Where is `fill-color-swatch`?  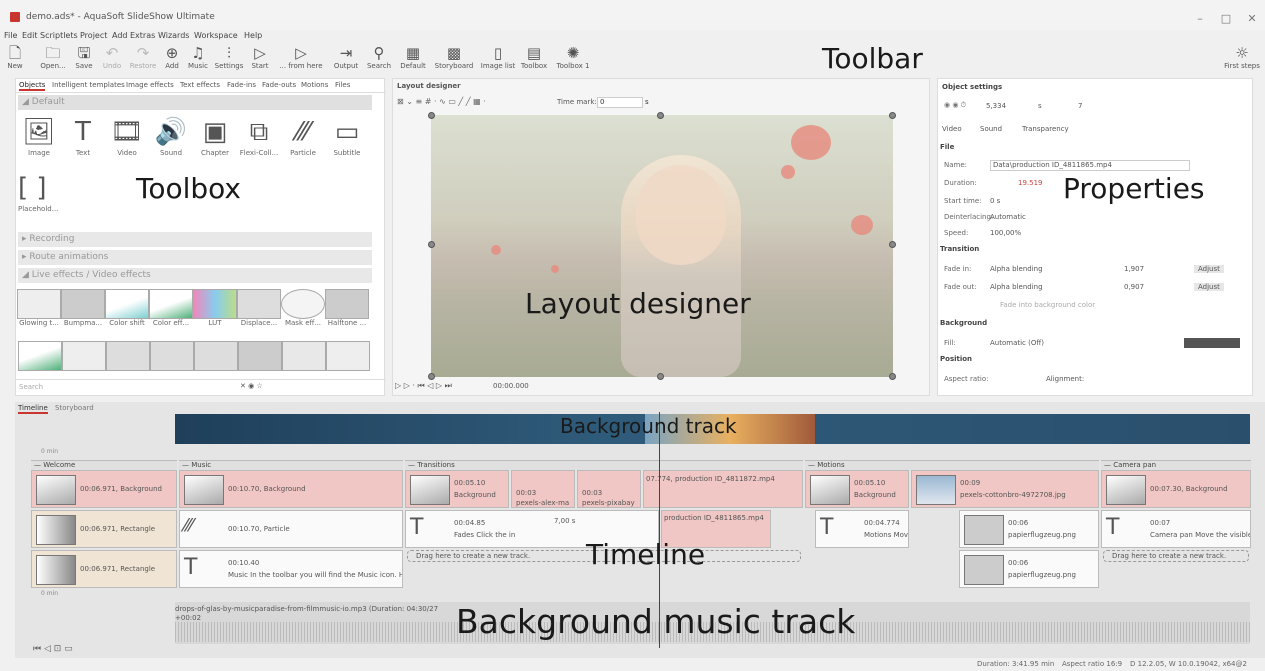 fill-color-swatch is located at coordinates (1212, 343).